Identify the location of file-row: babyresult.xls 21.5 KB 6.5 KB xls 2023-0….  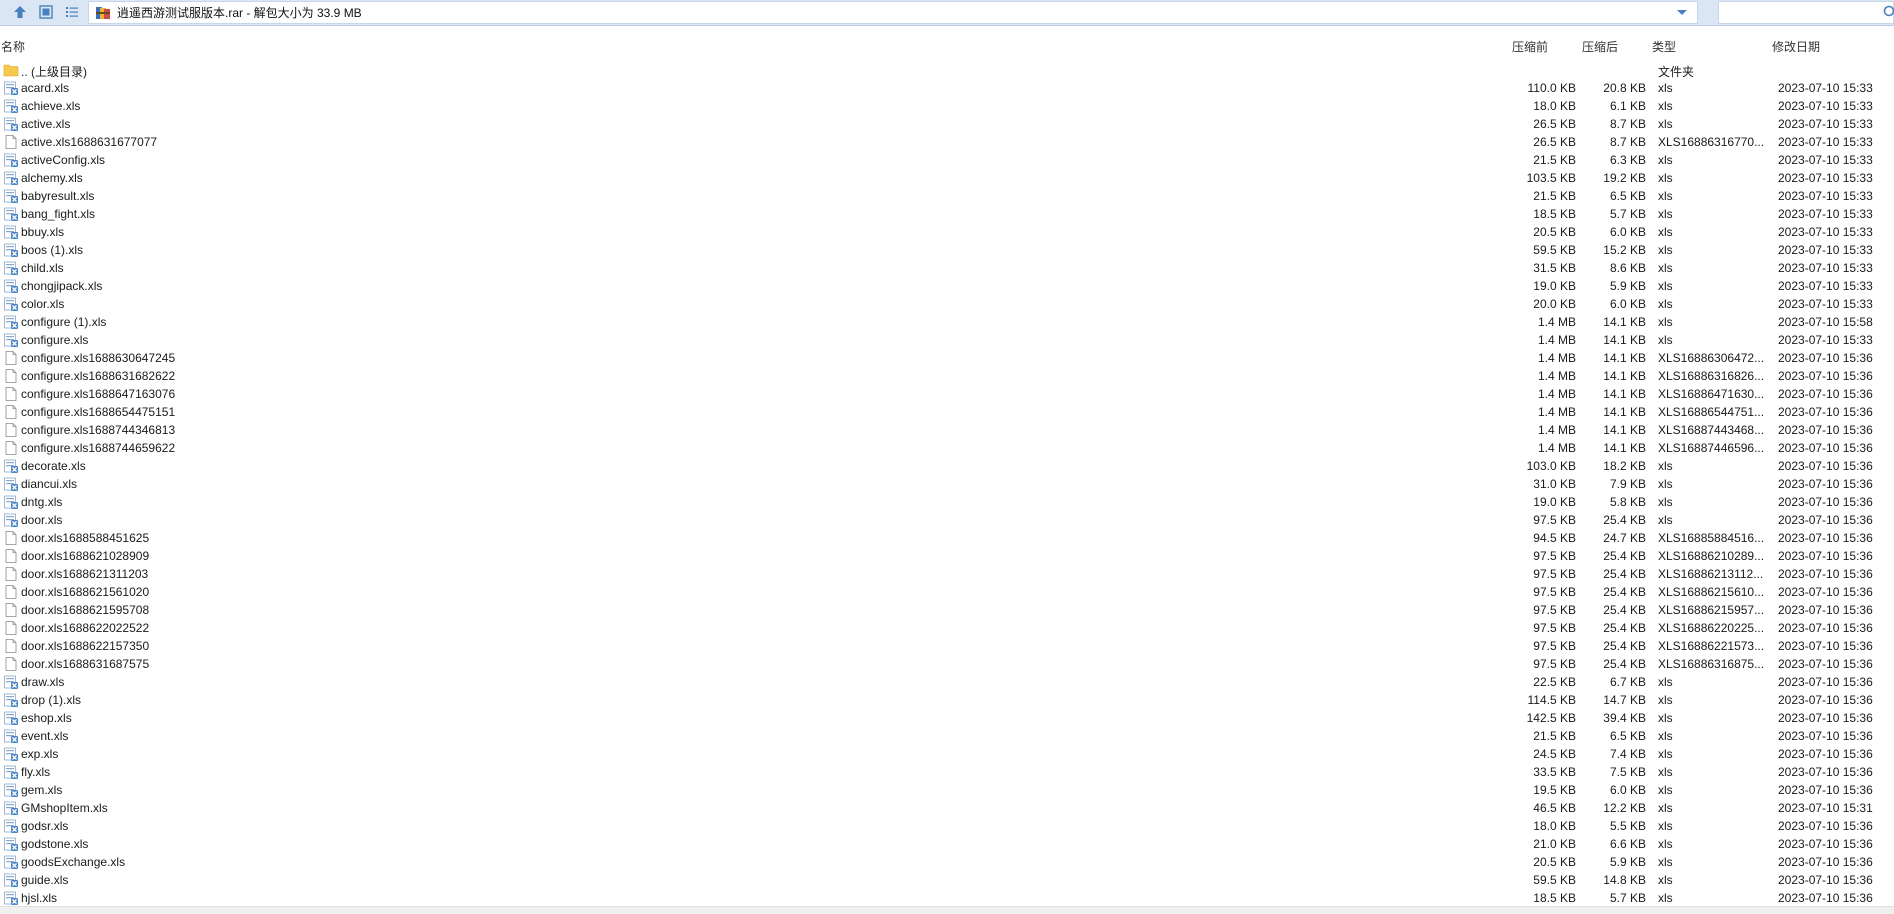
(947, 196).